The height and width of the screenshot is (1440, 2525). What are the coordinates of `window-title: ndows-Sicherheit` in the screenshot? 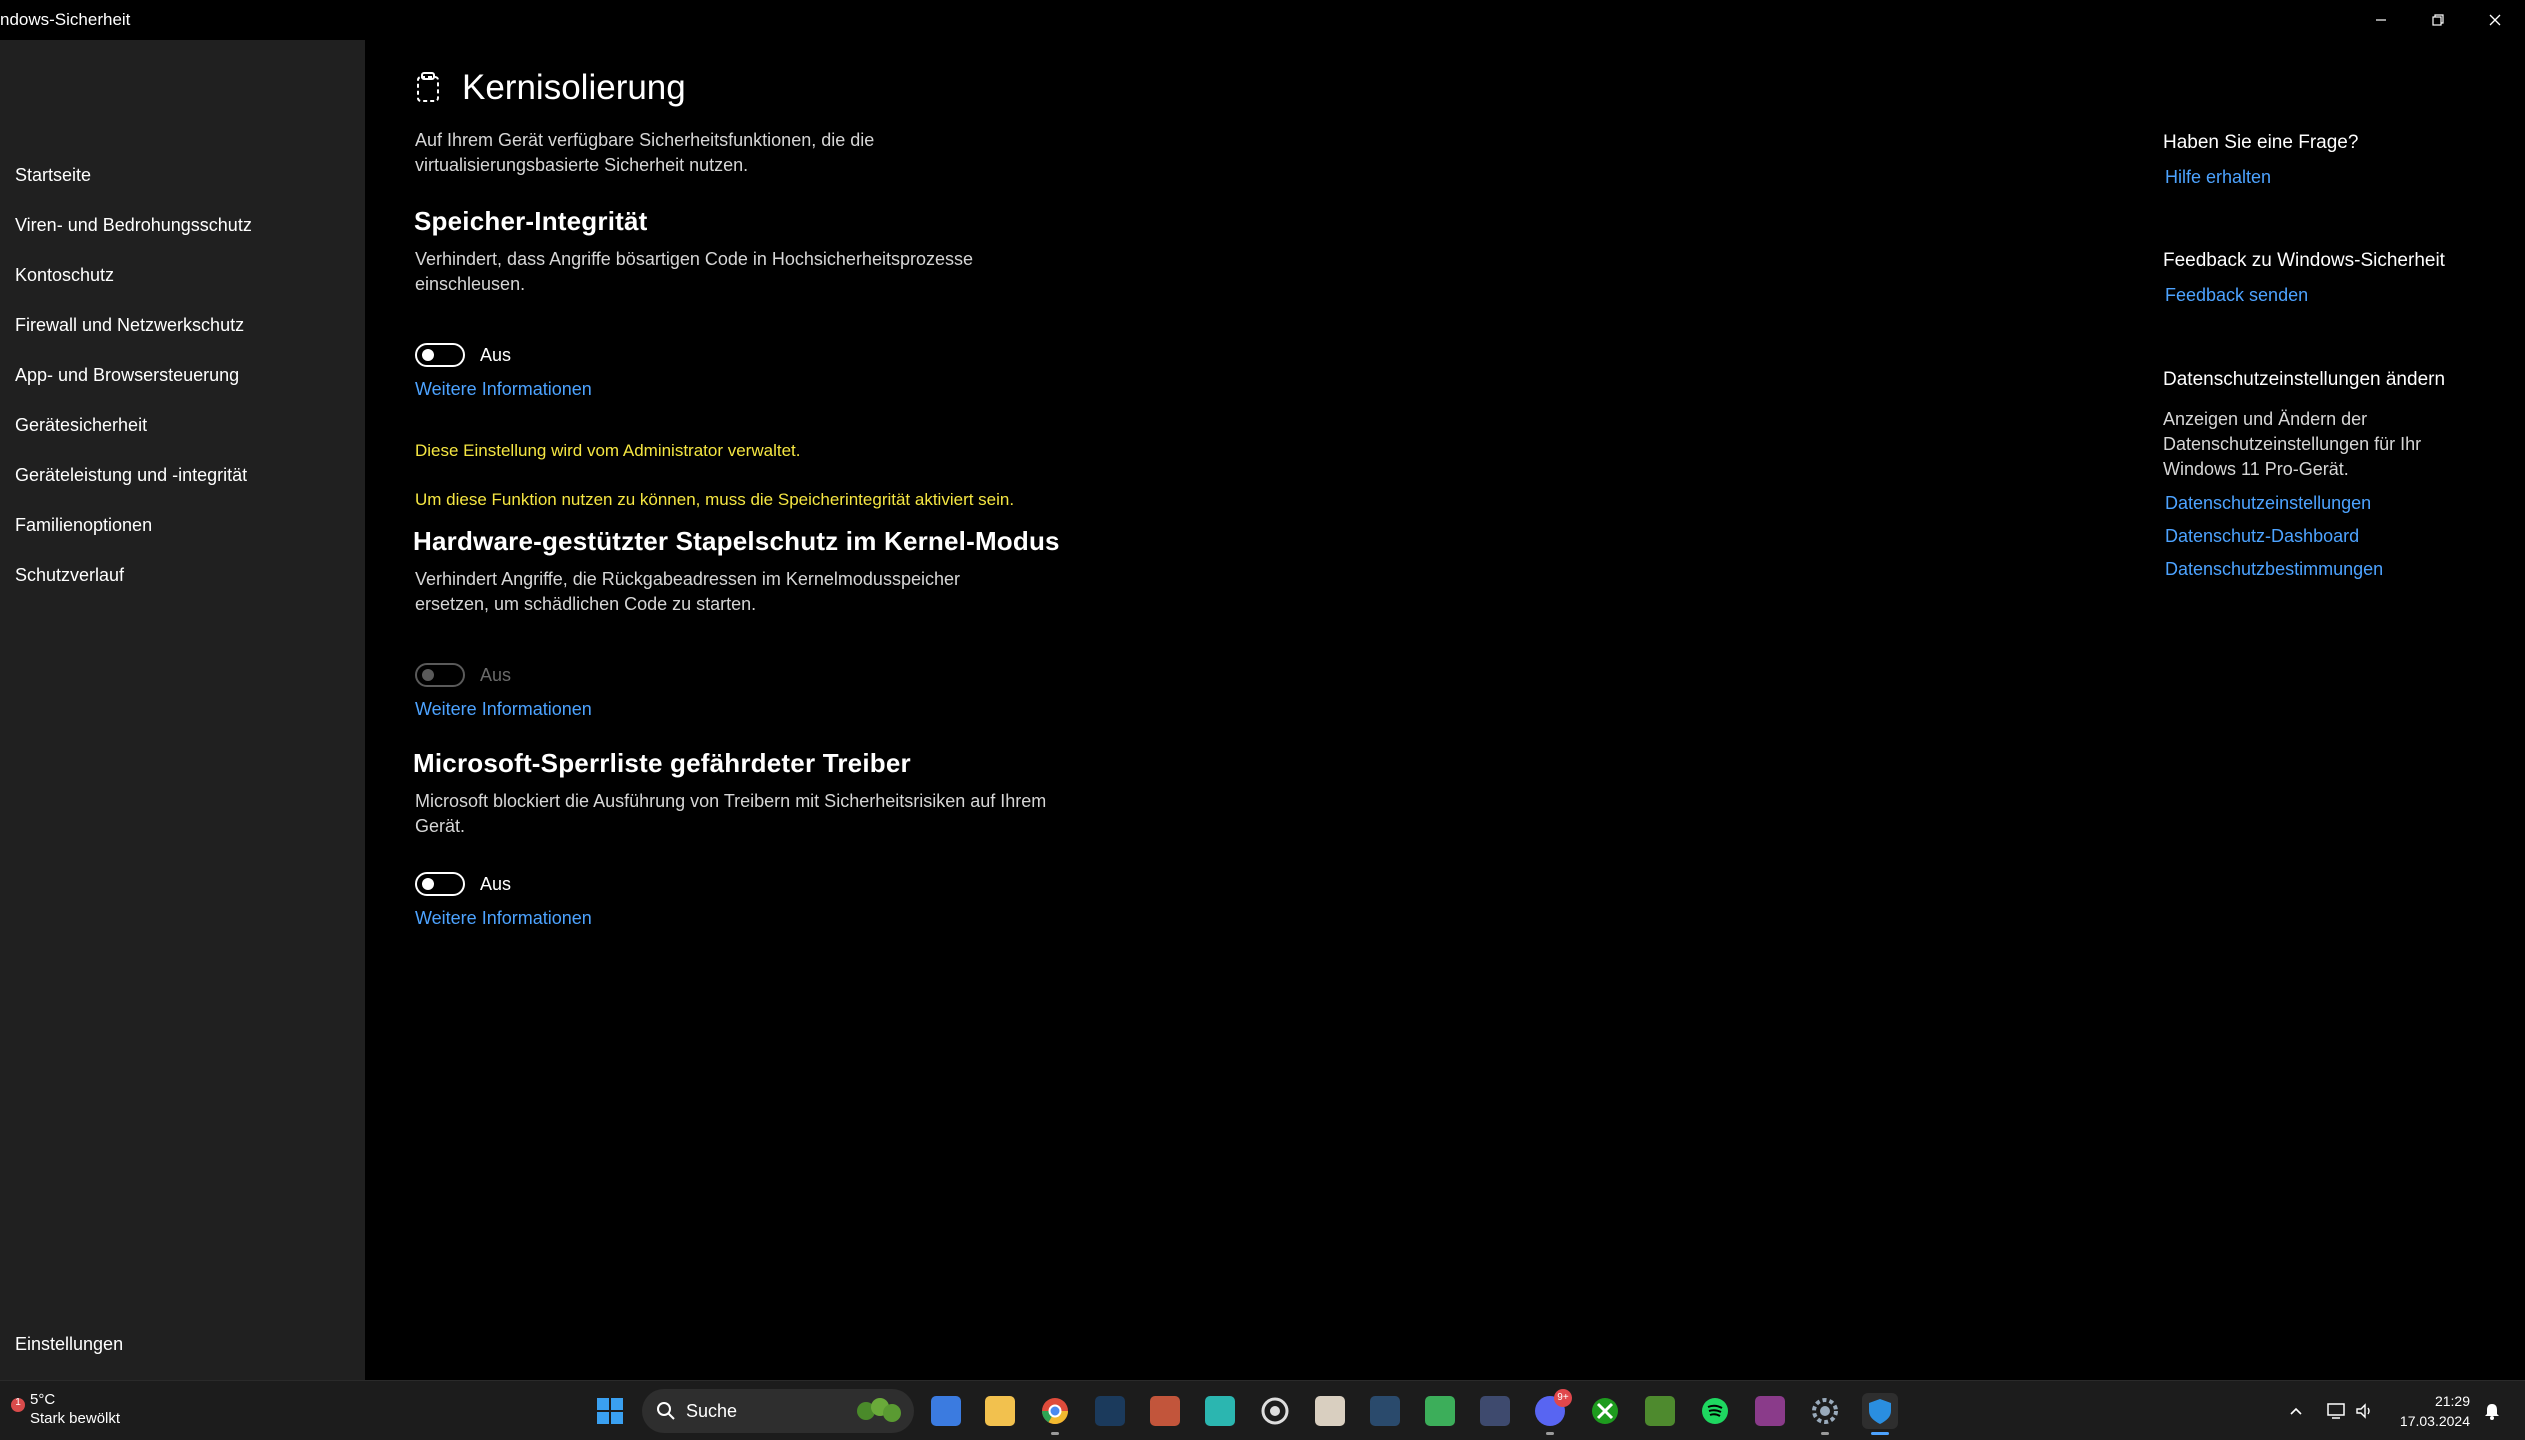 It's located at (65, 19).